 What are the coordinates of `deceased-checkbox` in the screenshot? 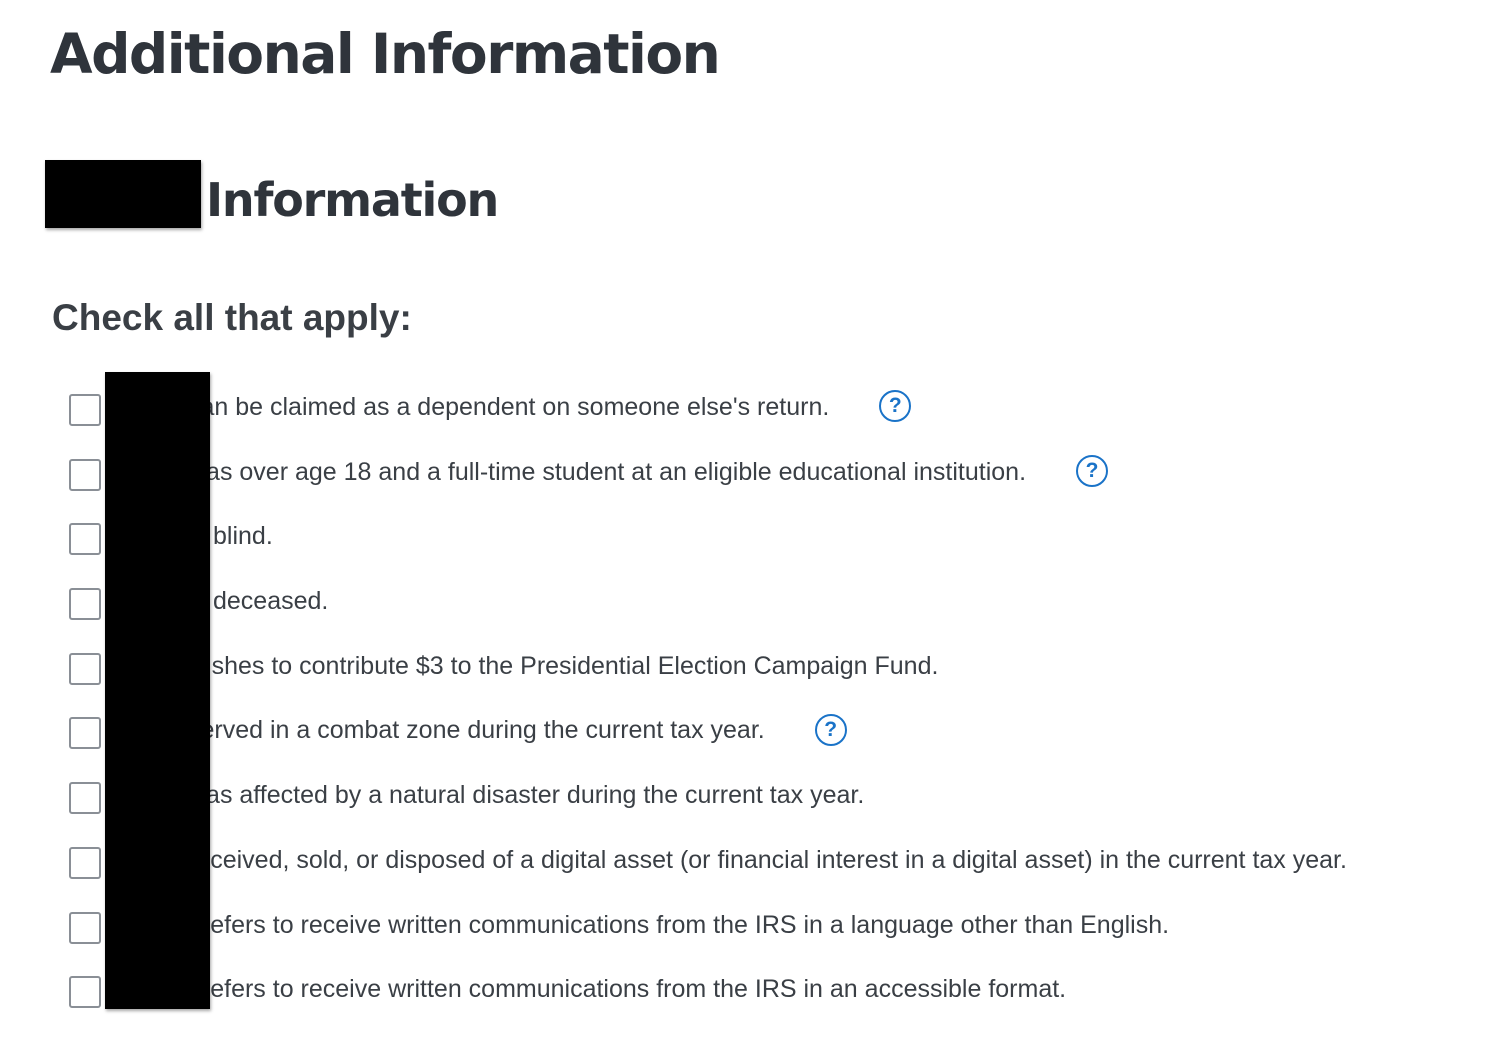 It's located at (85, 604).